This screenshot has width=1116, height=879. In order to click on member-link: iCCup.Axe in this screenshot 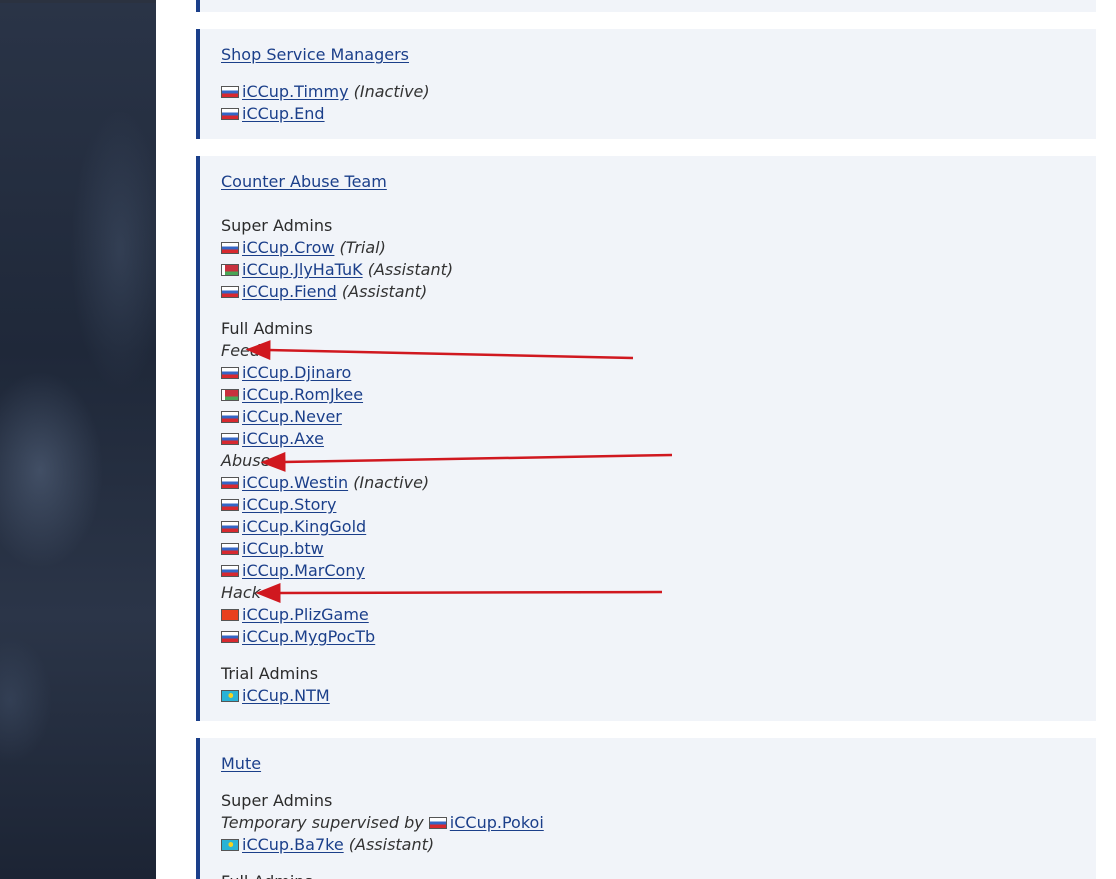, I will do `click(283, 438)`.